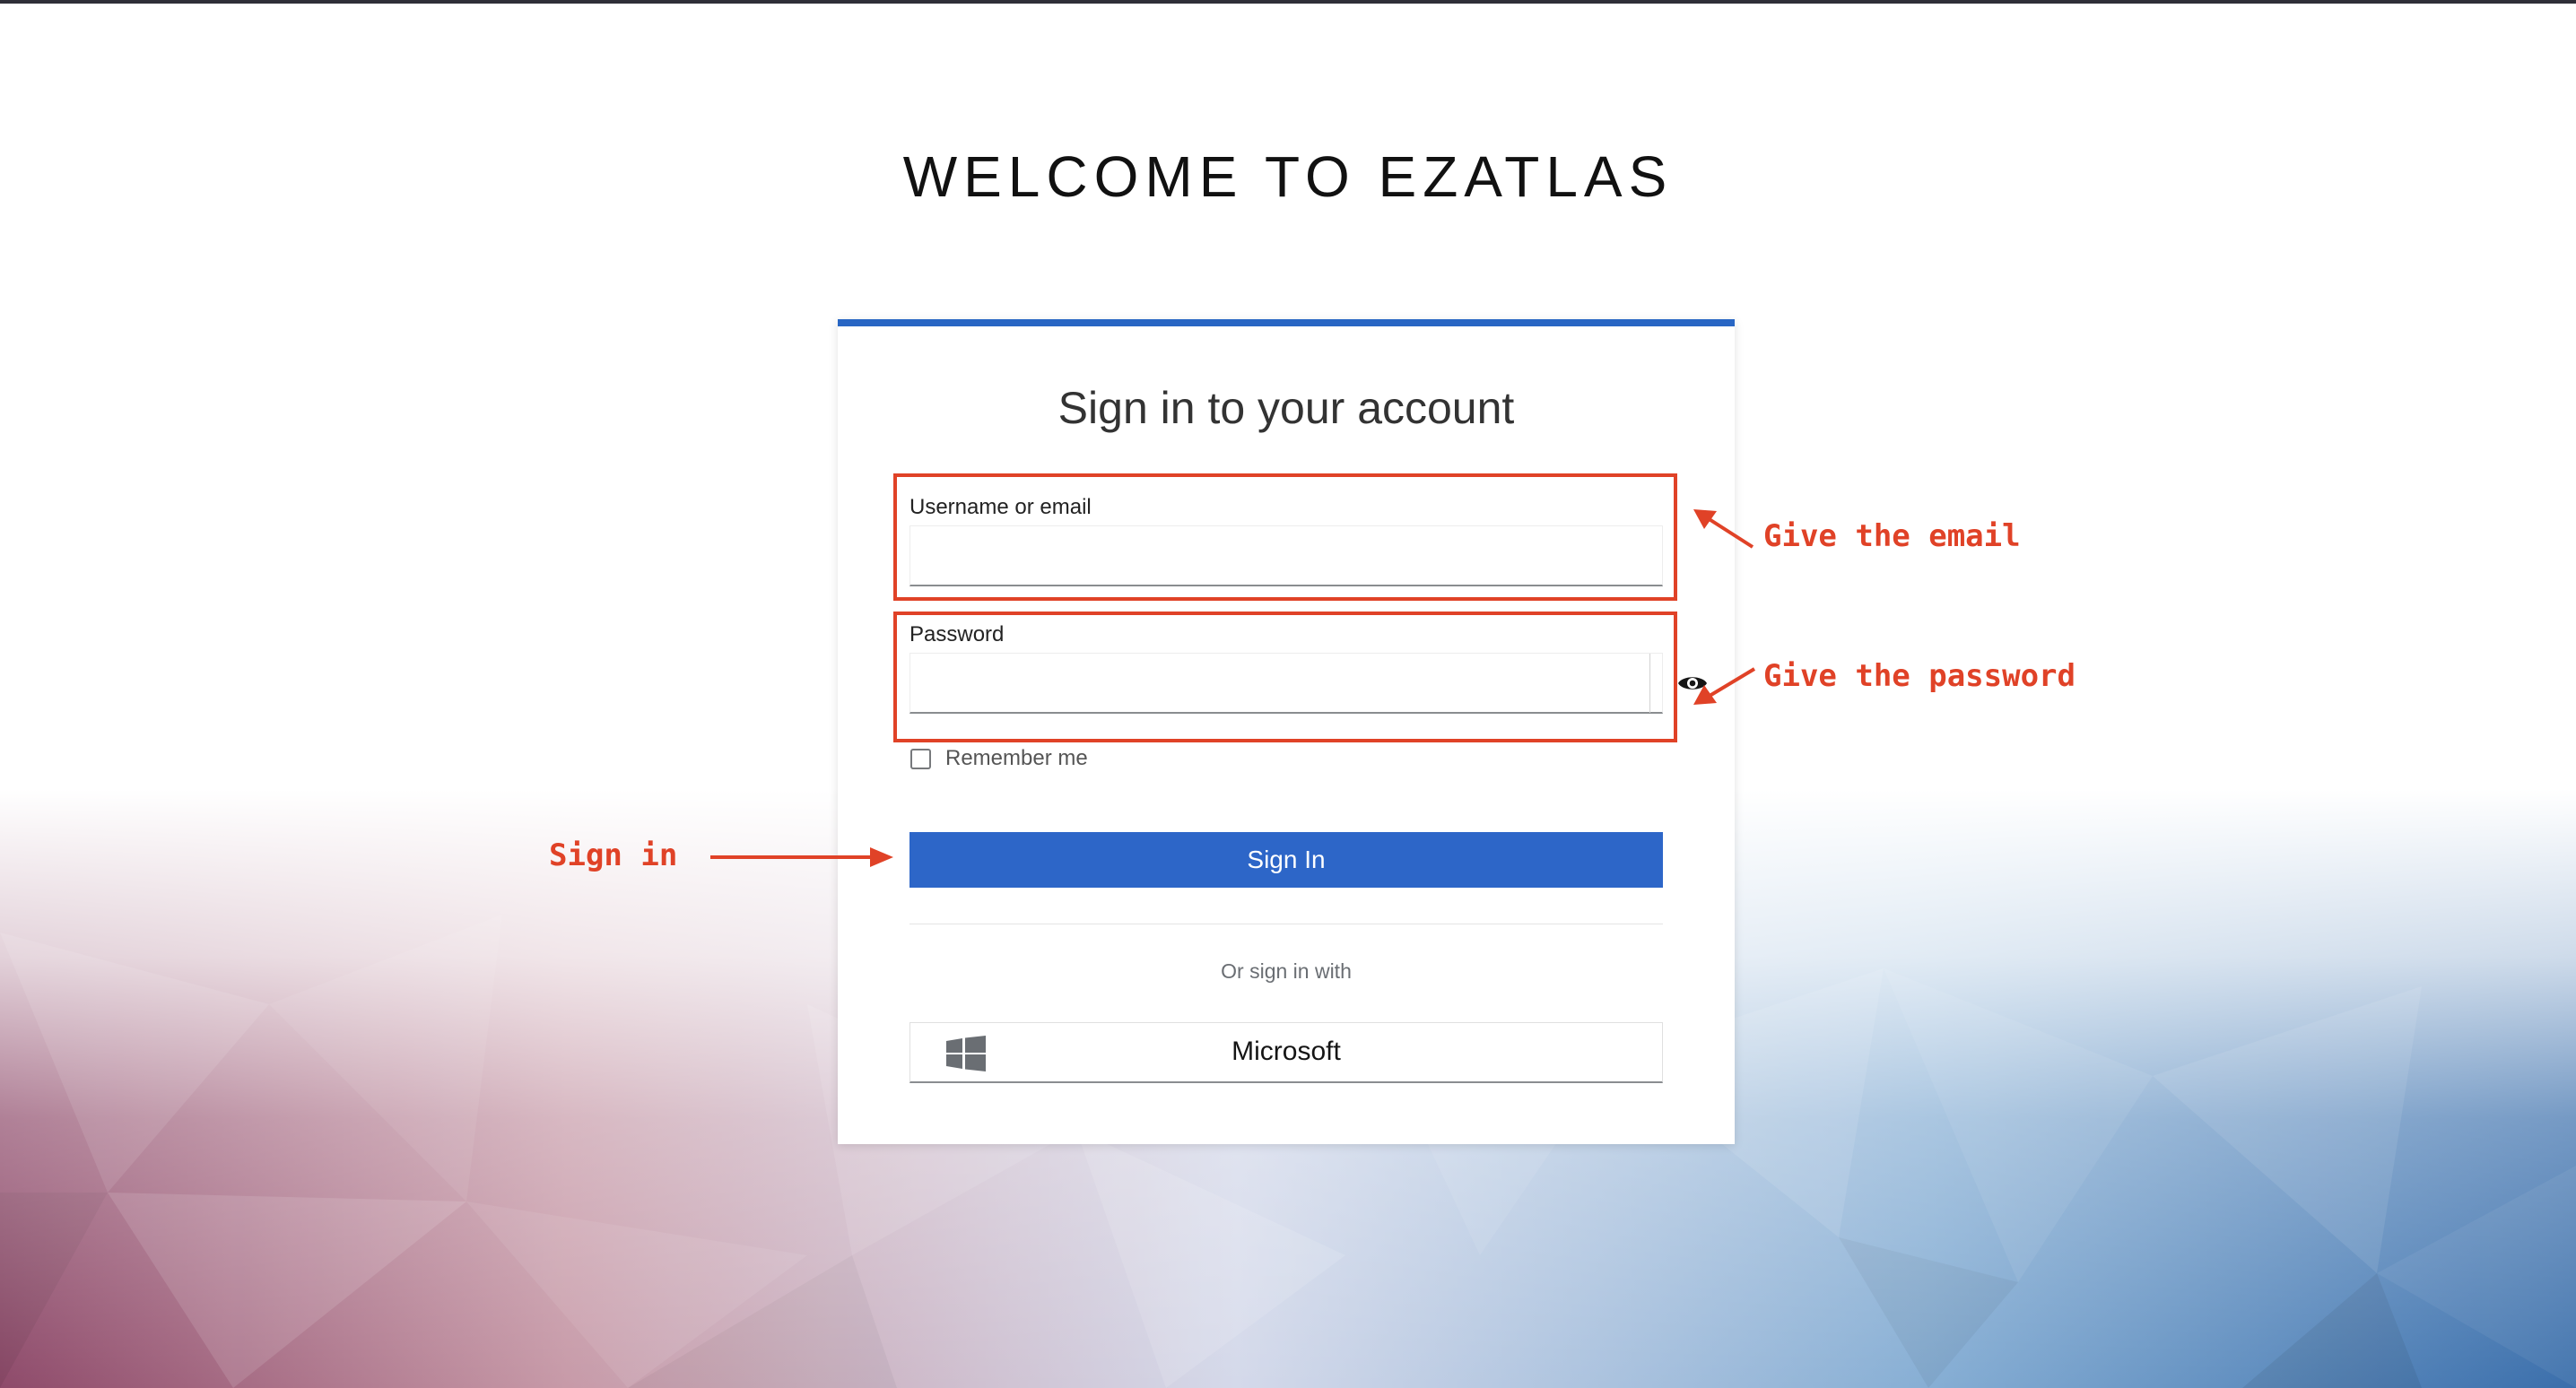  I want to click on remember-me-checkbox, so click(920, 759).